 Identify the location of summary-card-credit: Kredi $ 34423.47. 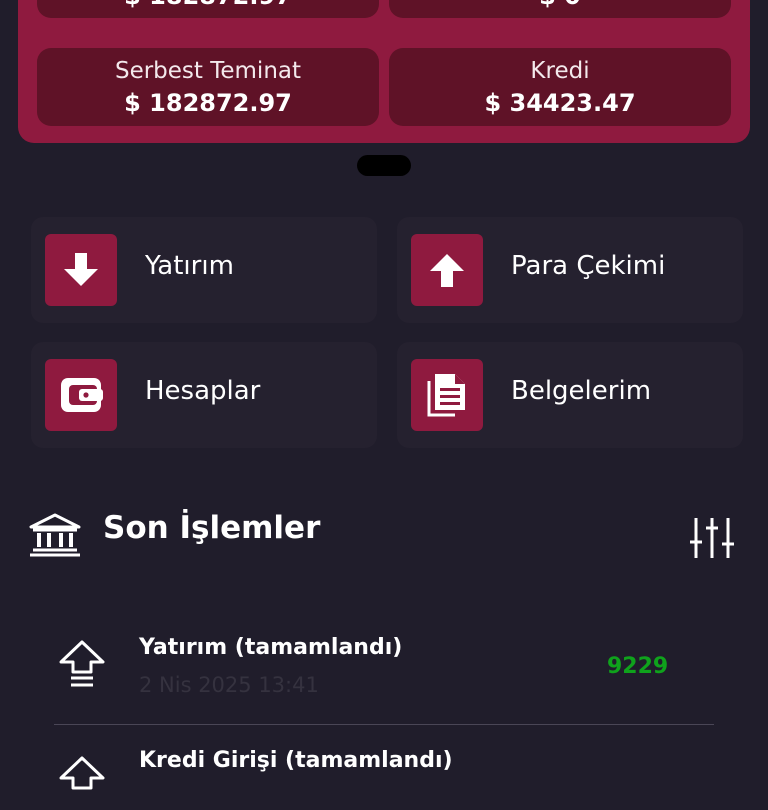
(560, 87).